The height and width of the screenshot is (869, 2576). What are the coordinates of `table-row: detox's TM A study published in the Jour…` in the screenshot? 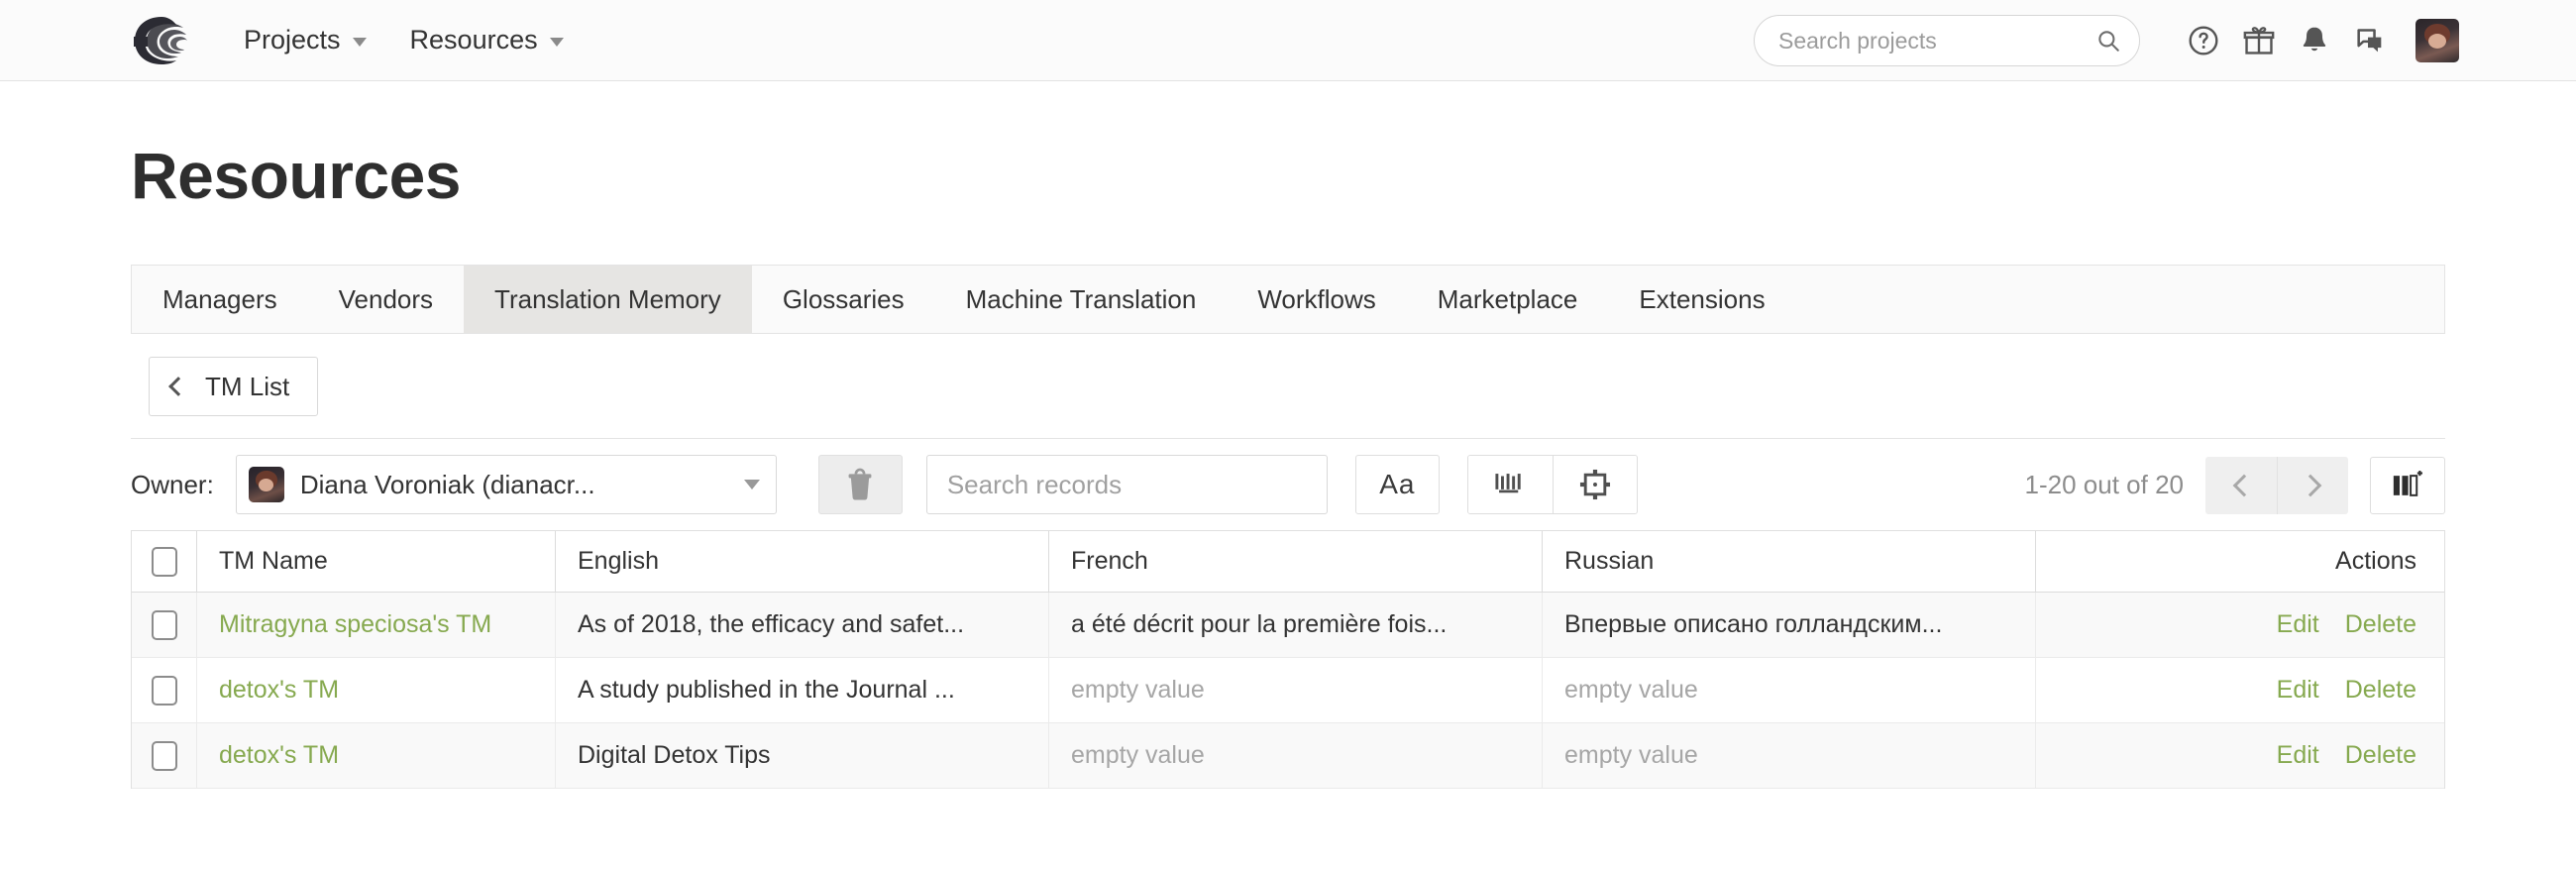 It's located at (1288, 690).